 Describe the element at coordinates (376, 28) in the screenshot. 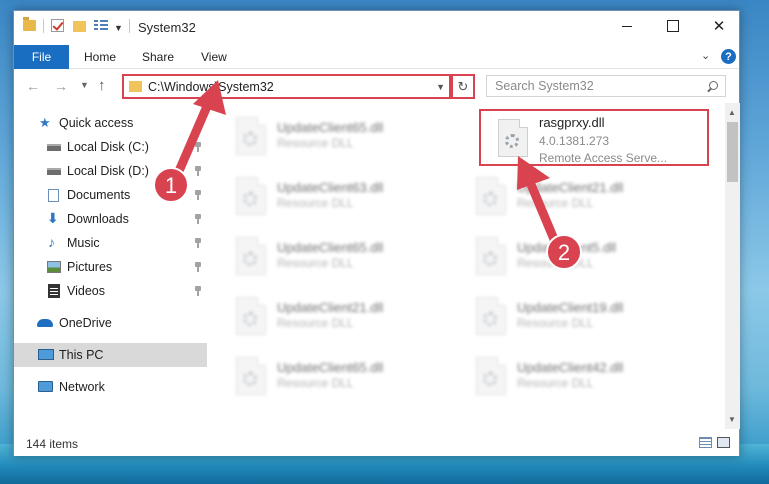

I see `title-bar: ▼ System32 ✕` at that location.